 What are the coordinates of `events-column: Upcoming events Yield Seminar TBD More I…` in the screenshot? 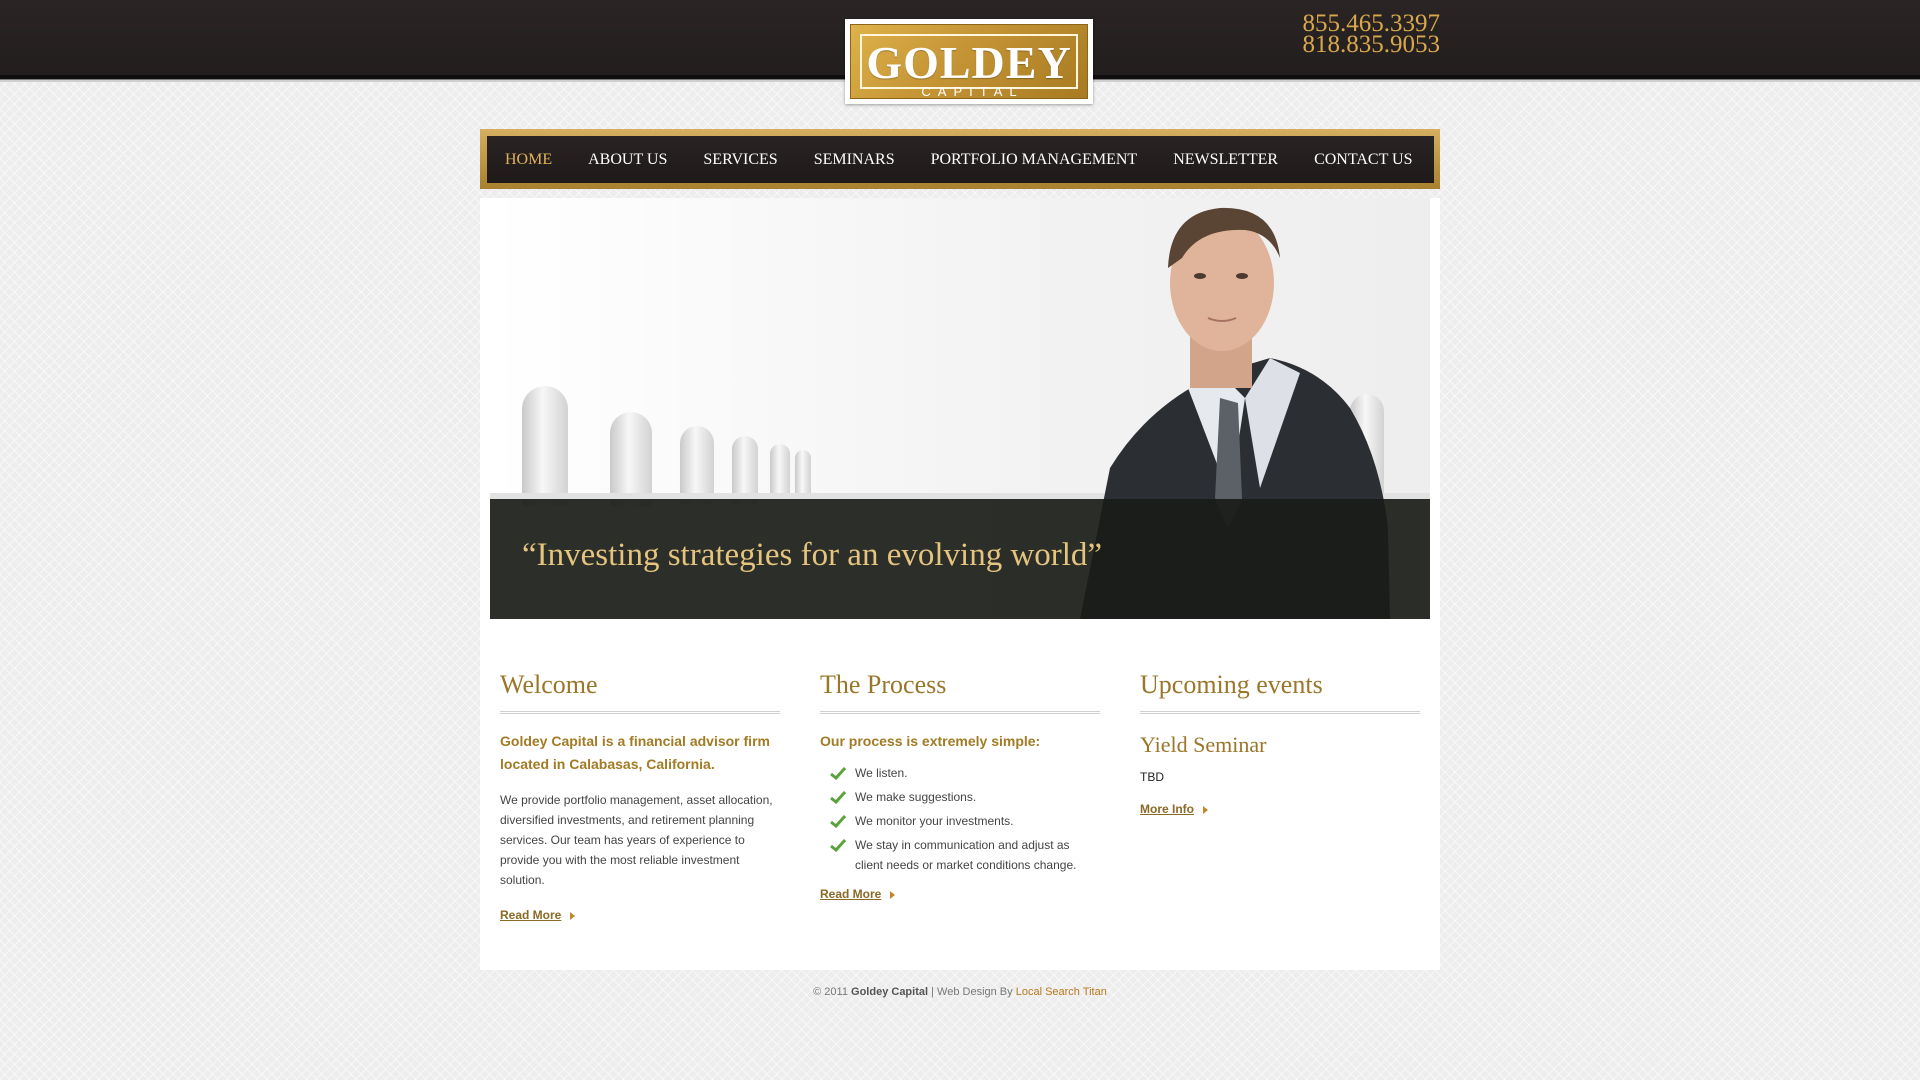 It's located at (1280, 744).